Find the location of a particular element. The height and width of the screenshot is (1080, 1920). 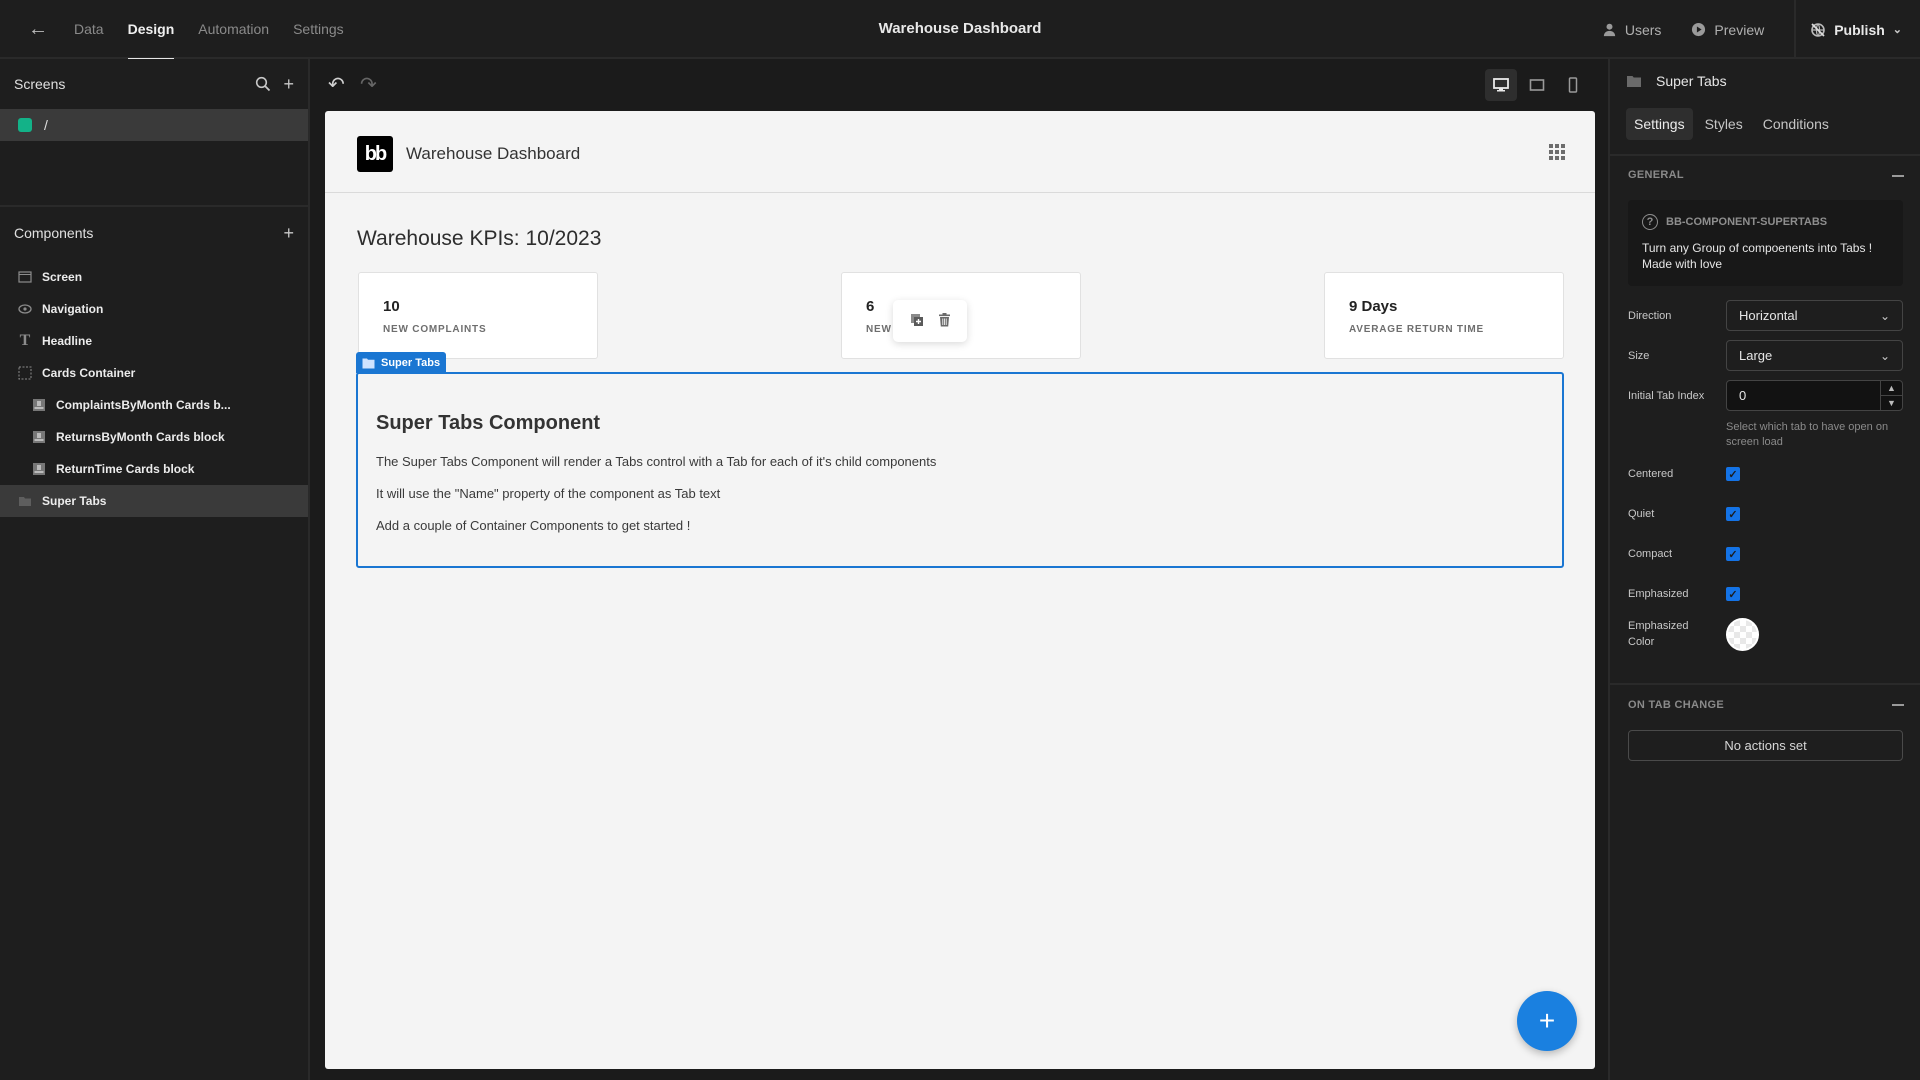

mobile-view-button is located at coordinates (1573, 85).